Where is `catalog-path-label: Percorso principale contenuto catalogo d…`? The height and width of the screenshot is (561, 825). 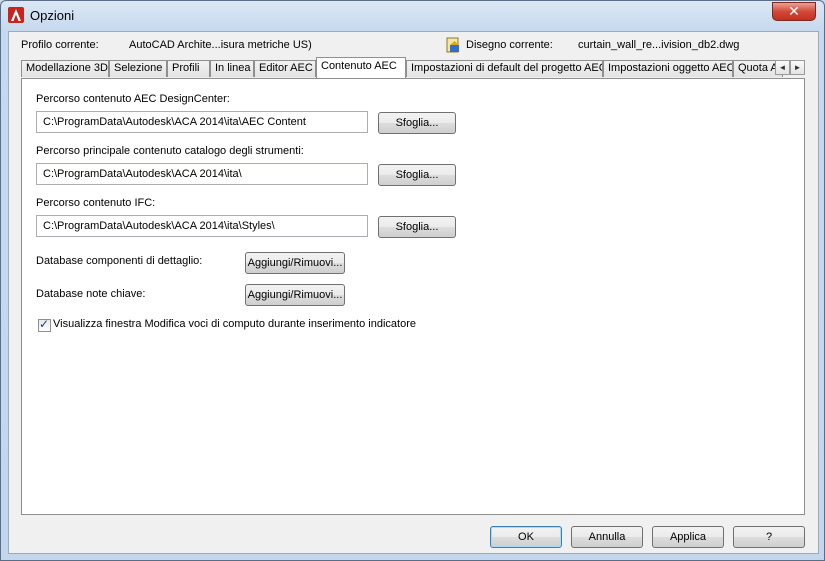 catalog-path-label: Percorso principale contenuto catalogo d… is located at coordinates (170, 151).